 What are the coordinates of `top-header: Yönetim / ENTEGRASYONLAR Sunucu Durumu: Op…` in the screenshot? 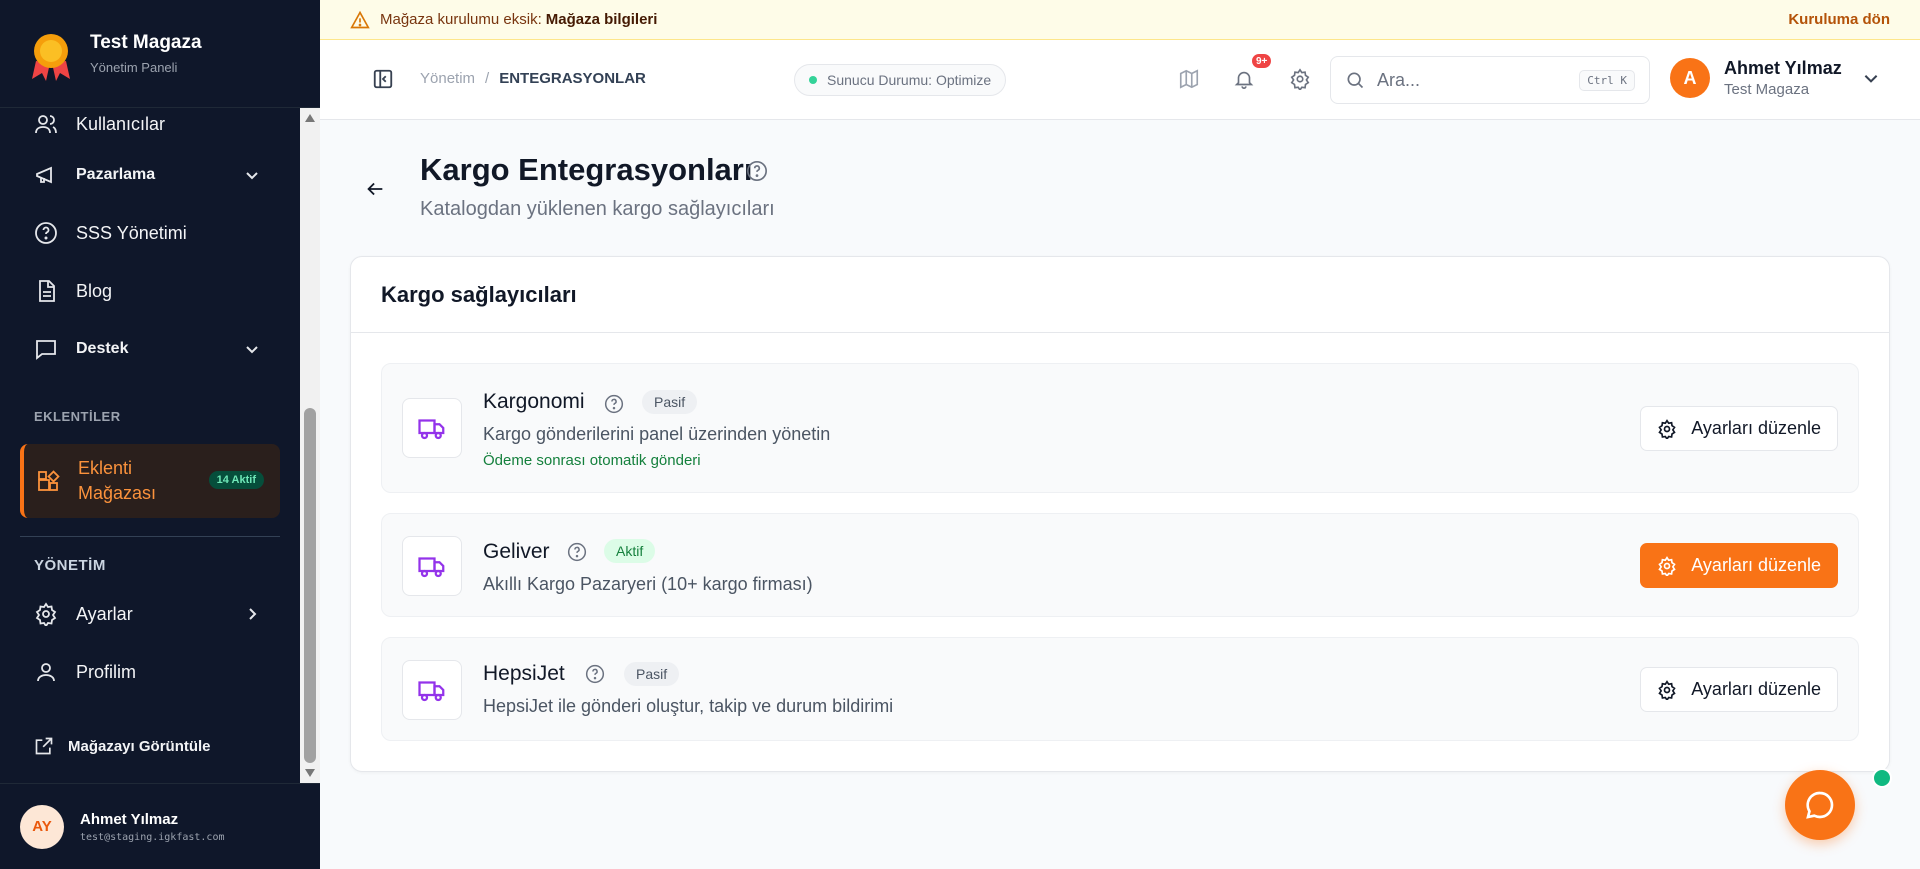 It's located at (1120, 80).